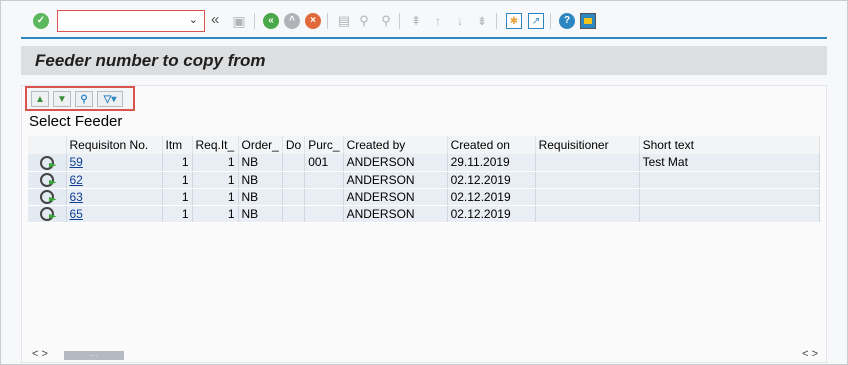  I want to click on help-icon: ?, so click(567, 21).